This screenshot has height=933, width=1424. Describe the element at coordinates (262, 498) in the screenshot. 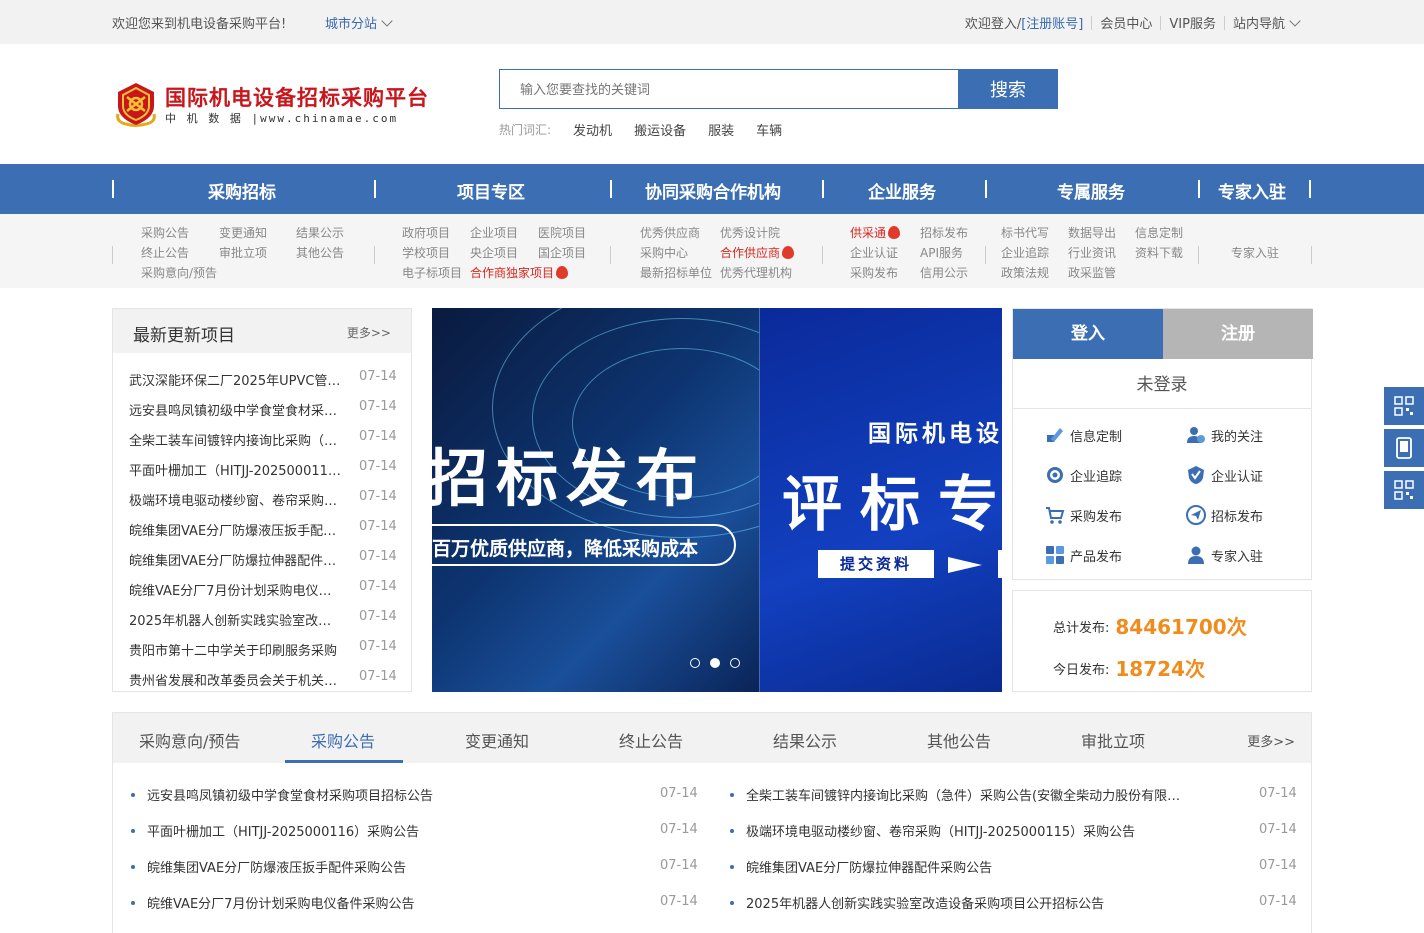

I see `list-item: 极端环境电驱动楼纱窗、卷帘采购项目 07-14` at that location.